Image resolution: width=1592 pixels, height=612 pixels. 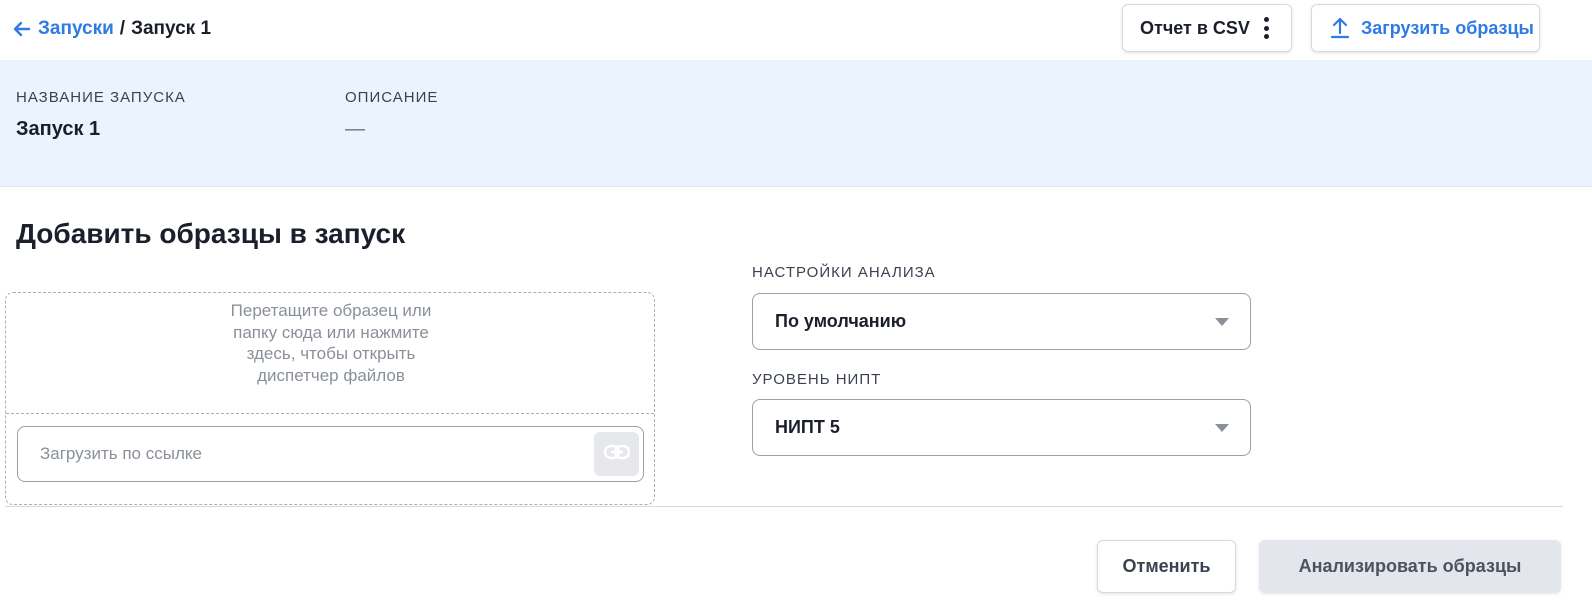 I want to click on description-label: ОПИСАНИЕ, so click(x=392, y=97).